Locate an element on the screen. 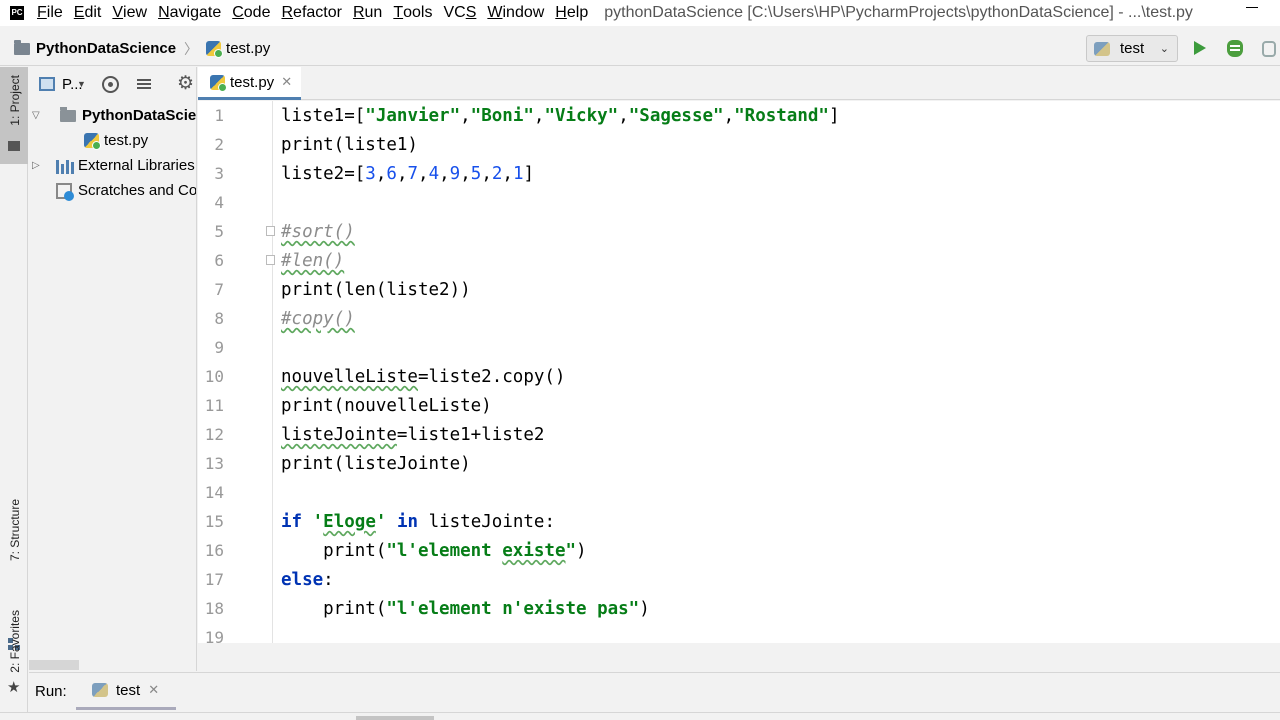 The height and width of the screenshot is (720, 1280). menu-code: Code is located at coordinates (253, 13).